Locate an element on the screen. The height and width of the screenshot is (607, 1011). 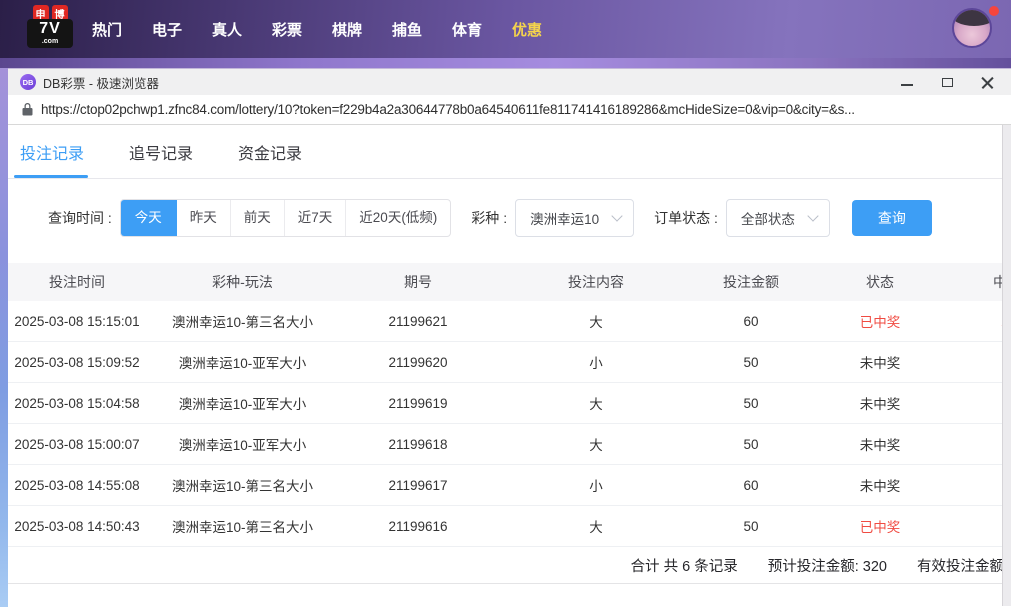
maximize-icon is located at coordinates (947, 82).